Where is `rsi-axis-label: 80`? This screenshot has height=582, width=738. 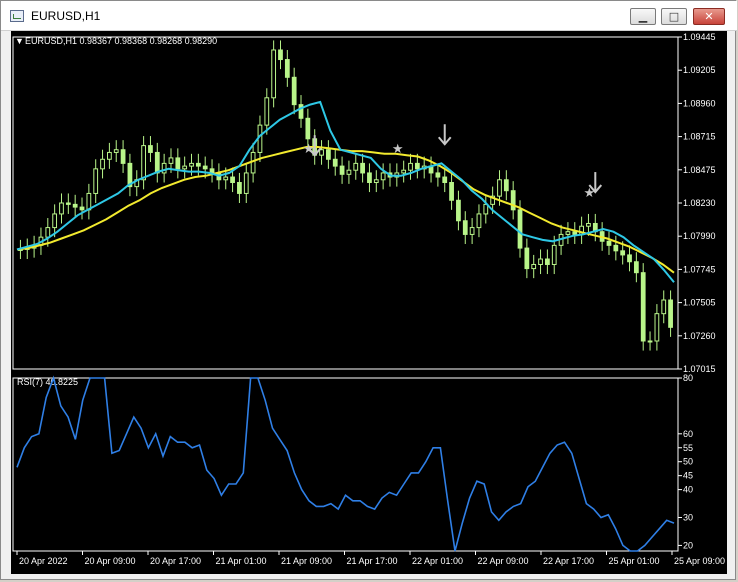
rsi-axis-label: 80 is located at coordinates (688, 378).